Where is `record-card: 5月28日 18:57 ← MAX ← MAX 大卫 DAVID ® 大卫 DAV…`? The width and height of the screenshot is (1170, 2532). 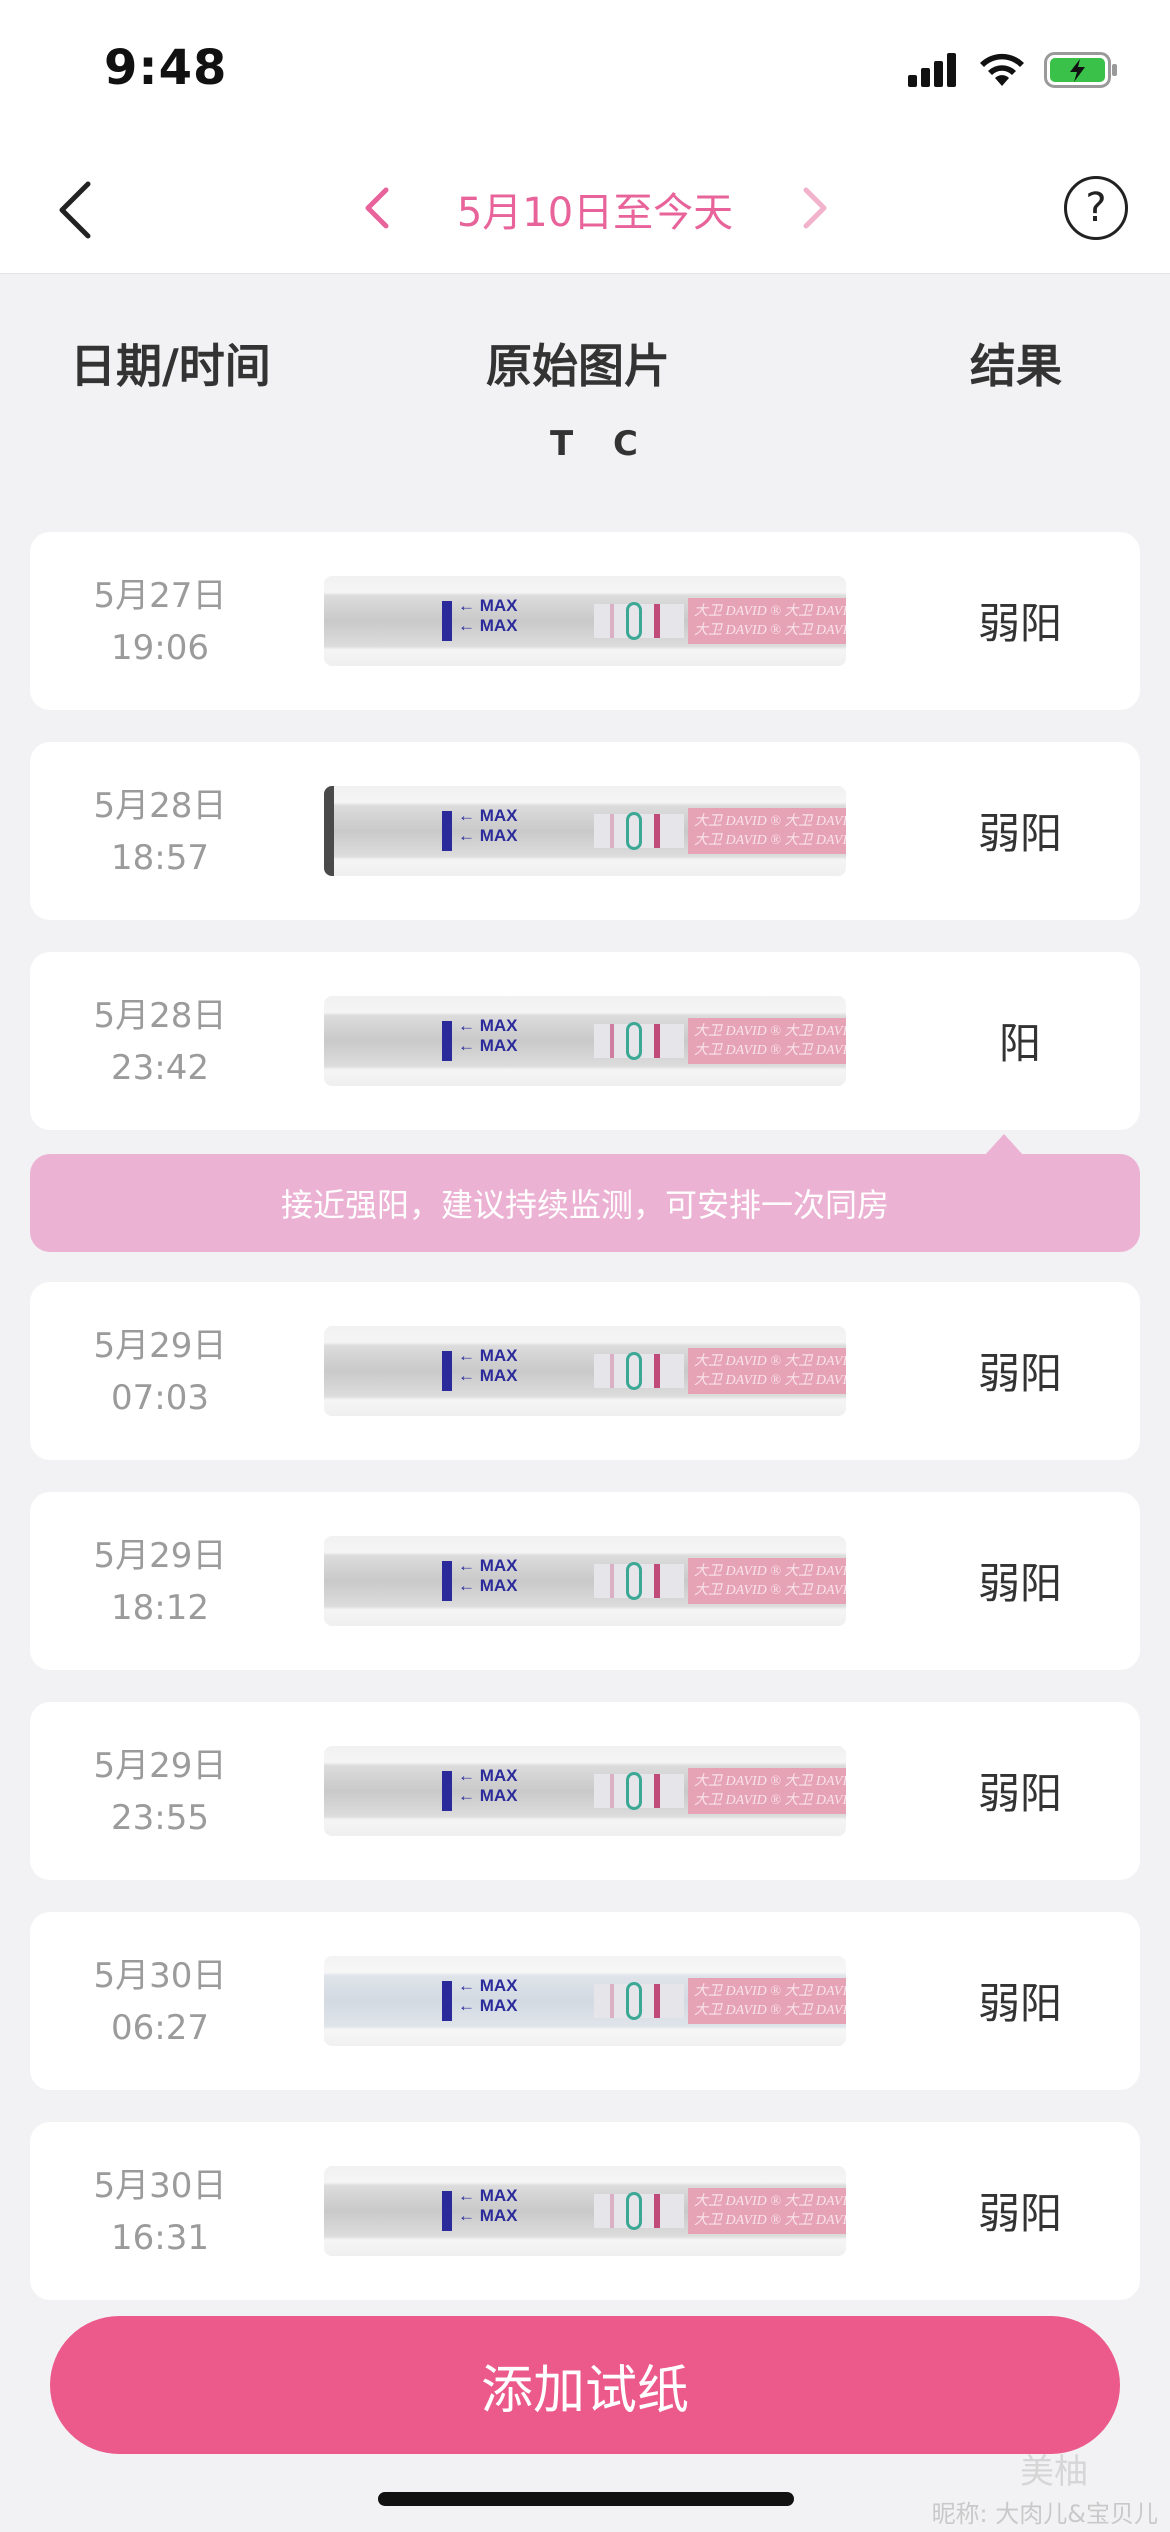
record-card: 5月28日 18:57 ← MAX ← MAX 大卫 DAVID ® 大卫 DAV… is located at coordinates (585, 831).